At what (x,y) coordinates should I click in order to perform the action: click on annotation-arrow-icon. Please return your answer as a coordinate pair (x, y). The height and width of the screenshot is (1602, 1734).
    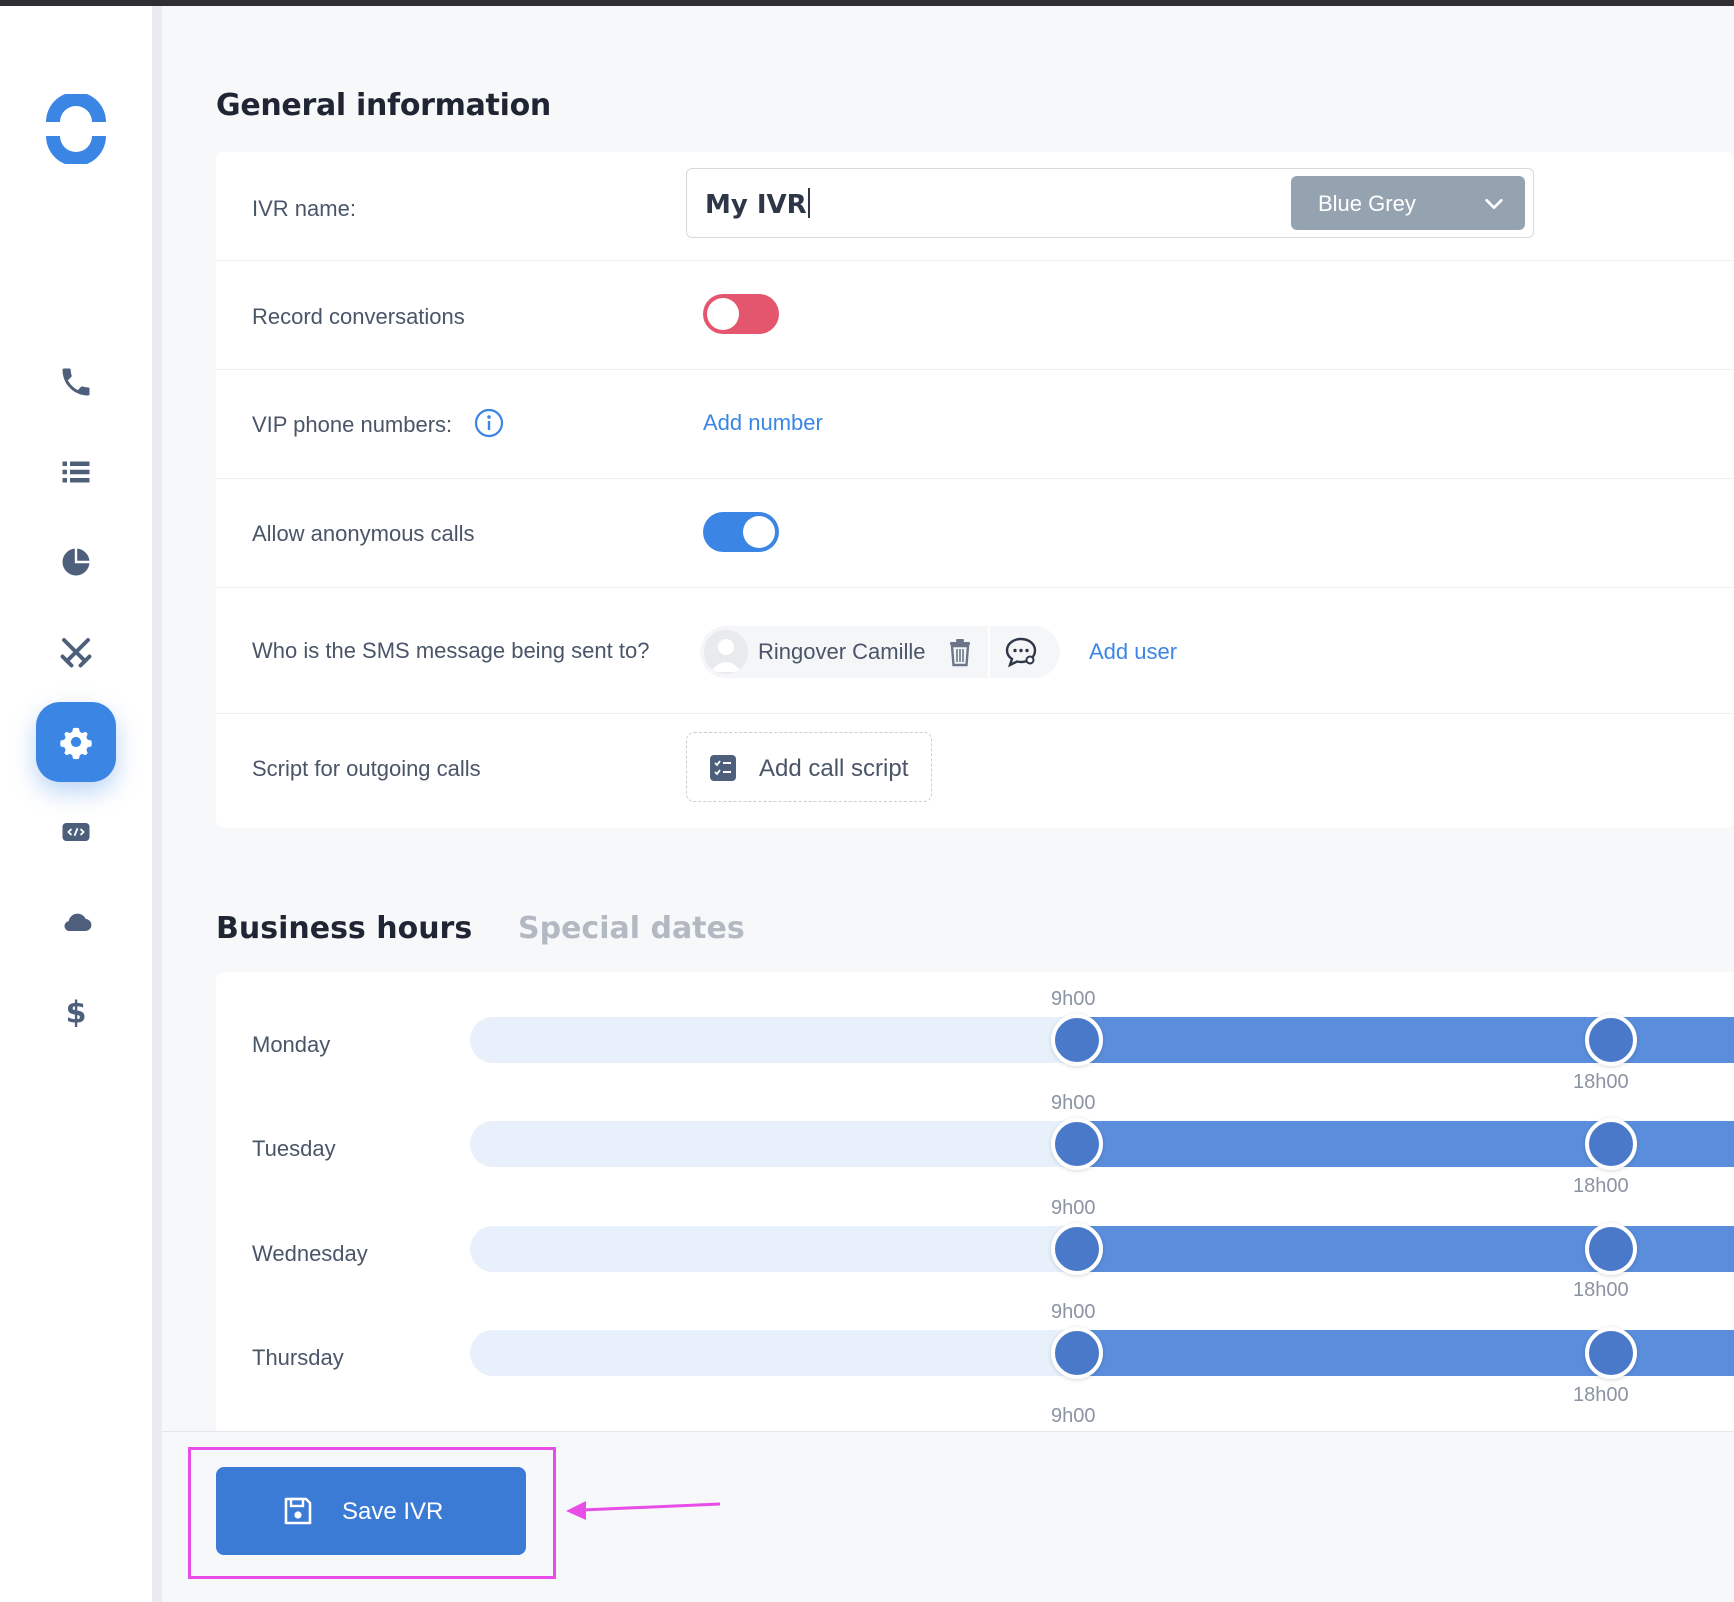
    Looking at the image, I should click on (643, 1510).